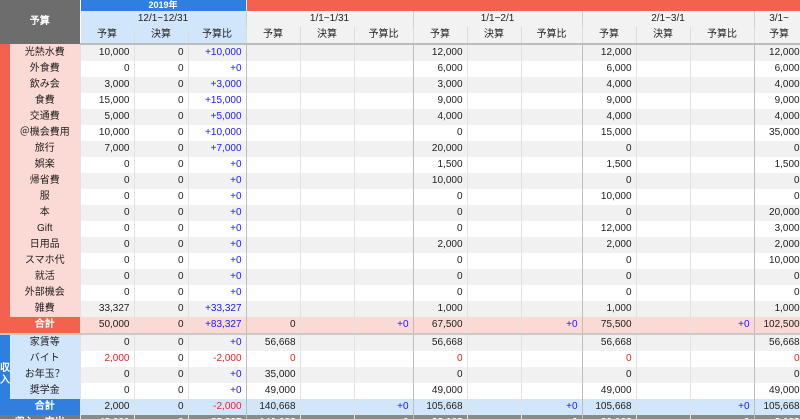 The height and width of the screenshot is (419, 800). I want to click on value-cell: 35,000, so click(777, 133).